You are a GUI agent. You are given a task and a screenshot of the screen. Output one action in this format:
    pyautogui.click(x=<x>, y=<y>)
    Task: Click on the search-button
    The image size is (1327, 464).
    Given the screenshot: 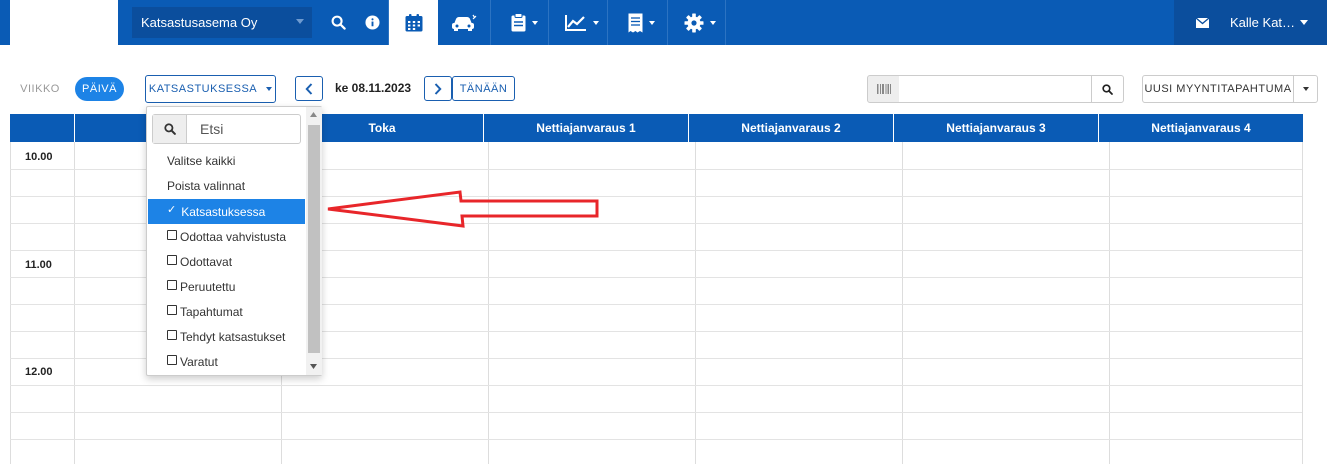 What is the action you would take?
    pyautogui.click(x=338, y=22)
    